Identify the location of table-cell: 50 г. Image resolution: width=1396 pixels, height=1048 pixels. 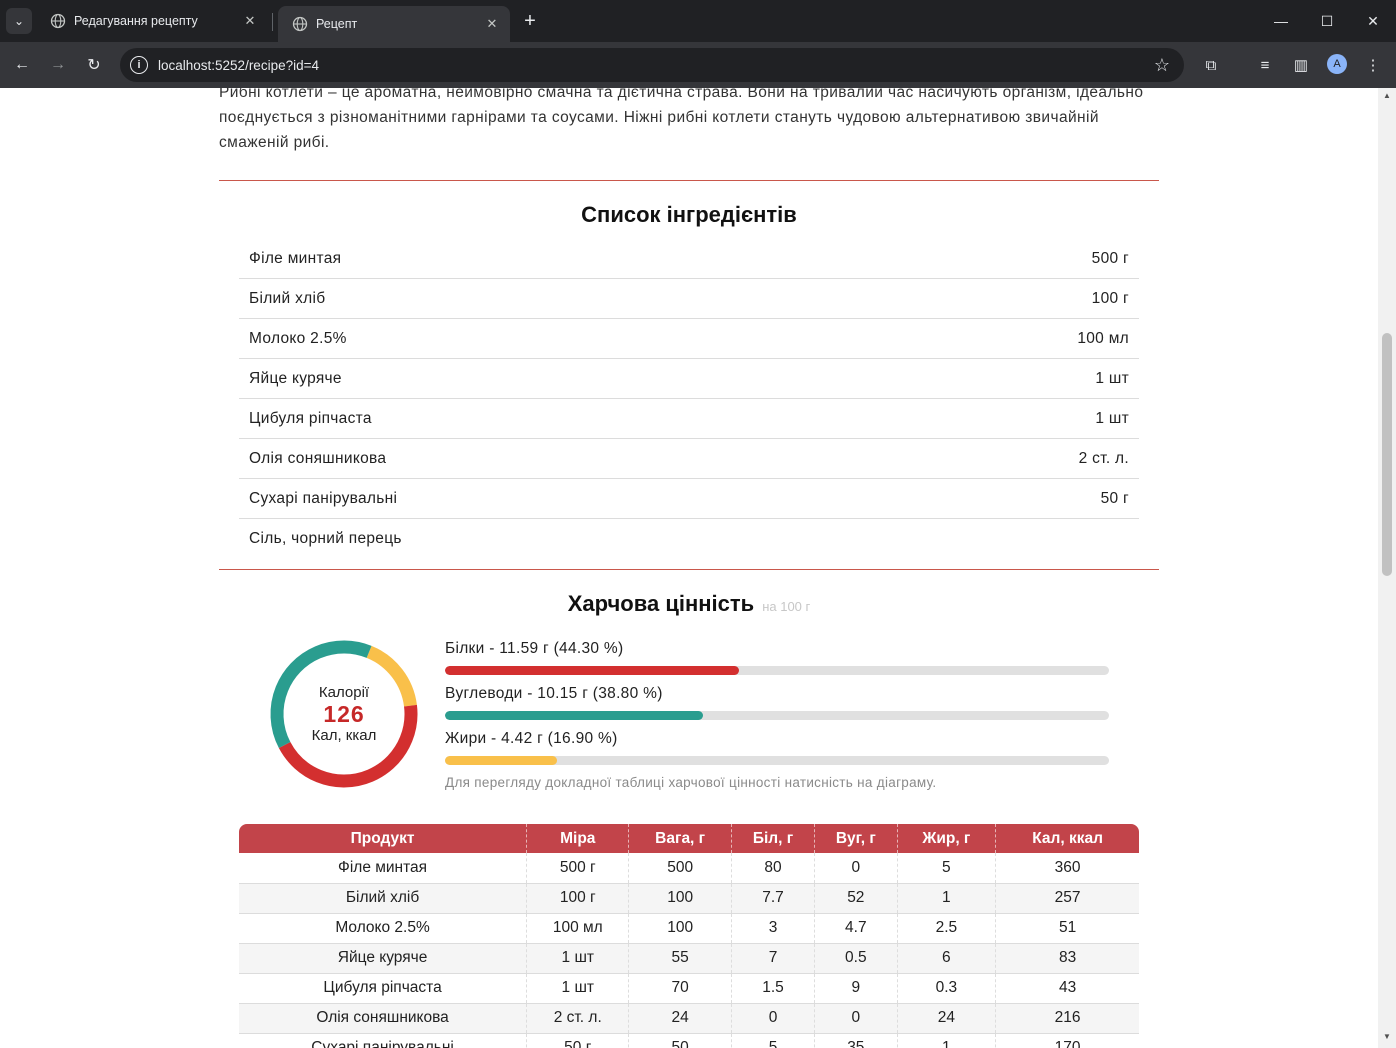
(577, 1040).